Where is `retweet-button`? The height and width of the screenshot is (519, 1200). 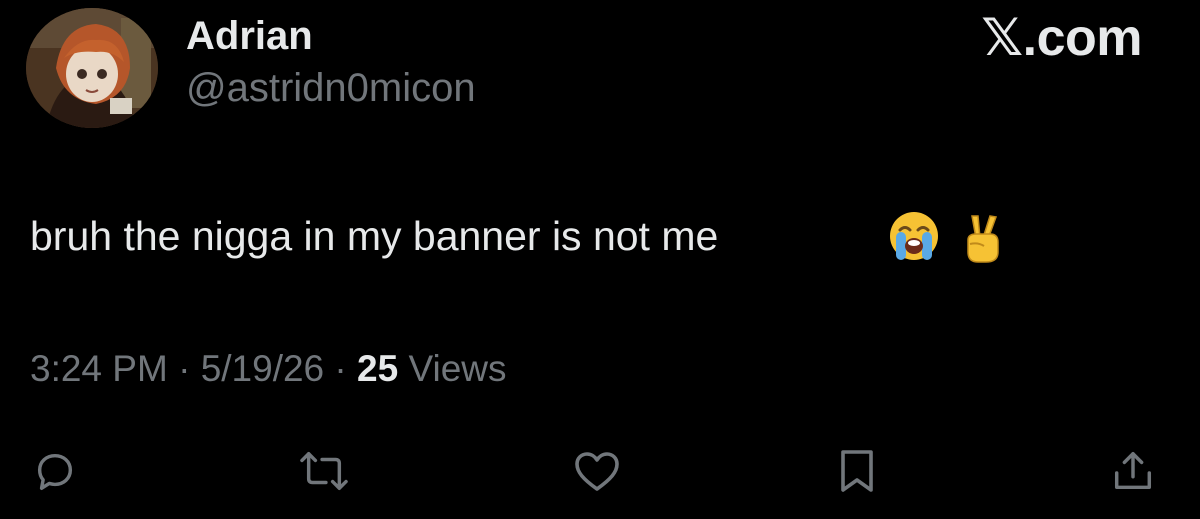 retweet-button is located at coordinates (324, 471).